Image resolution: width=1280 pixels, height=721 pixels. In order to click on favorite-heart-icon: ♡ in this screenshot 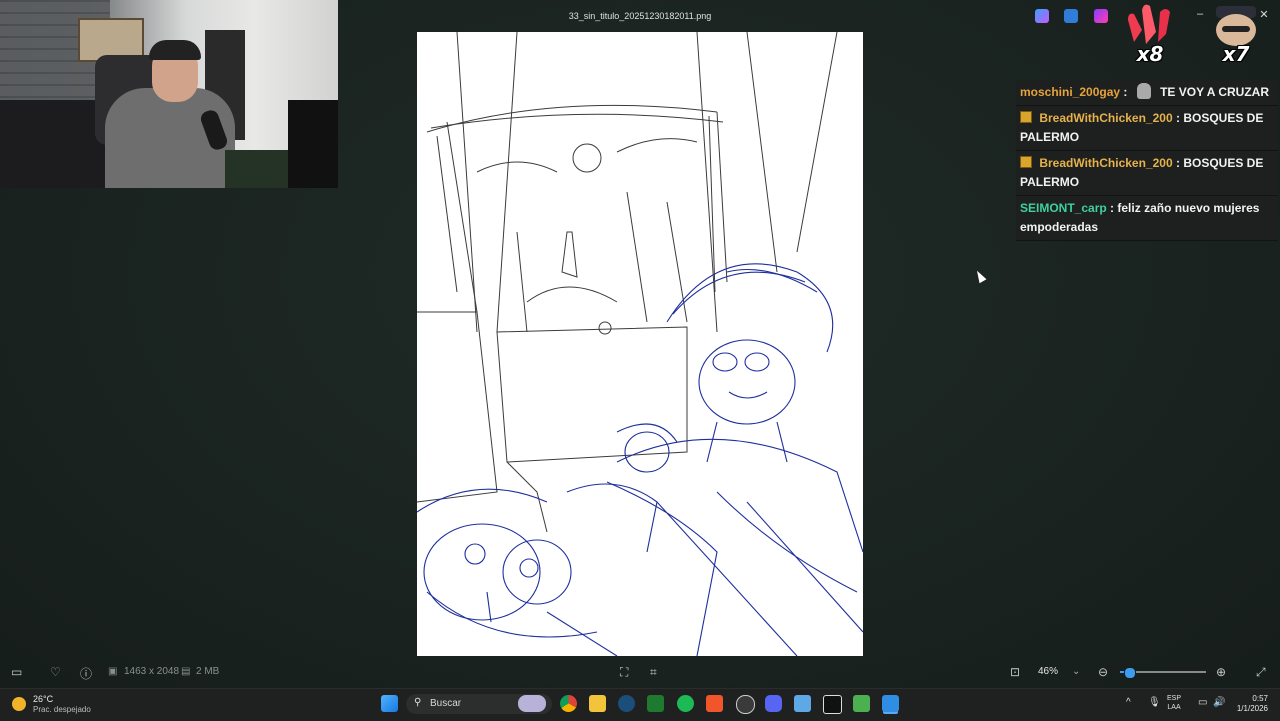, I will do `click(55, 672)`.